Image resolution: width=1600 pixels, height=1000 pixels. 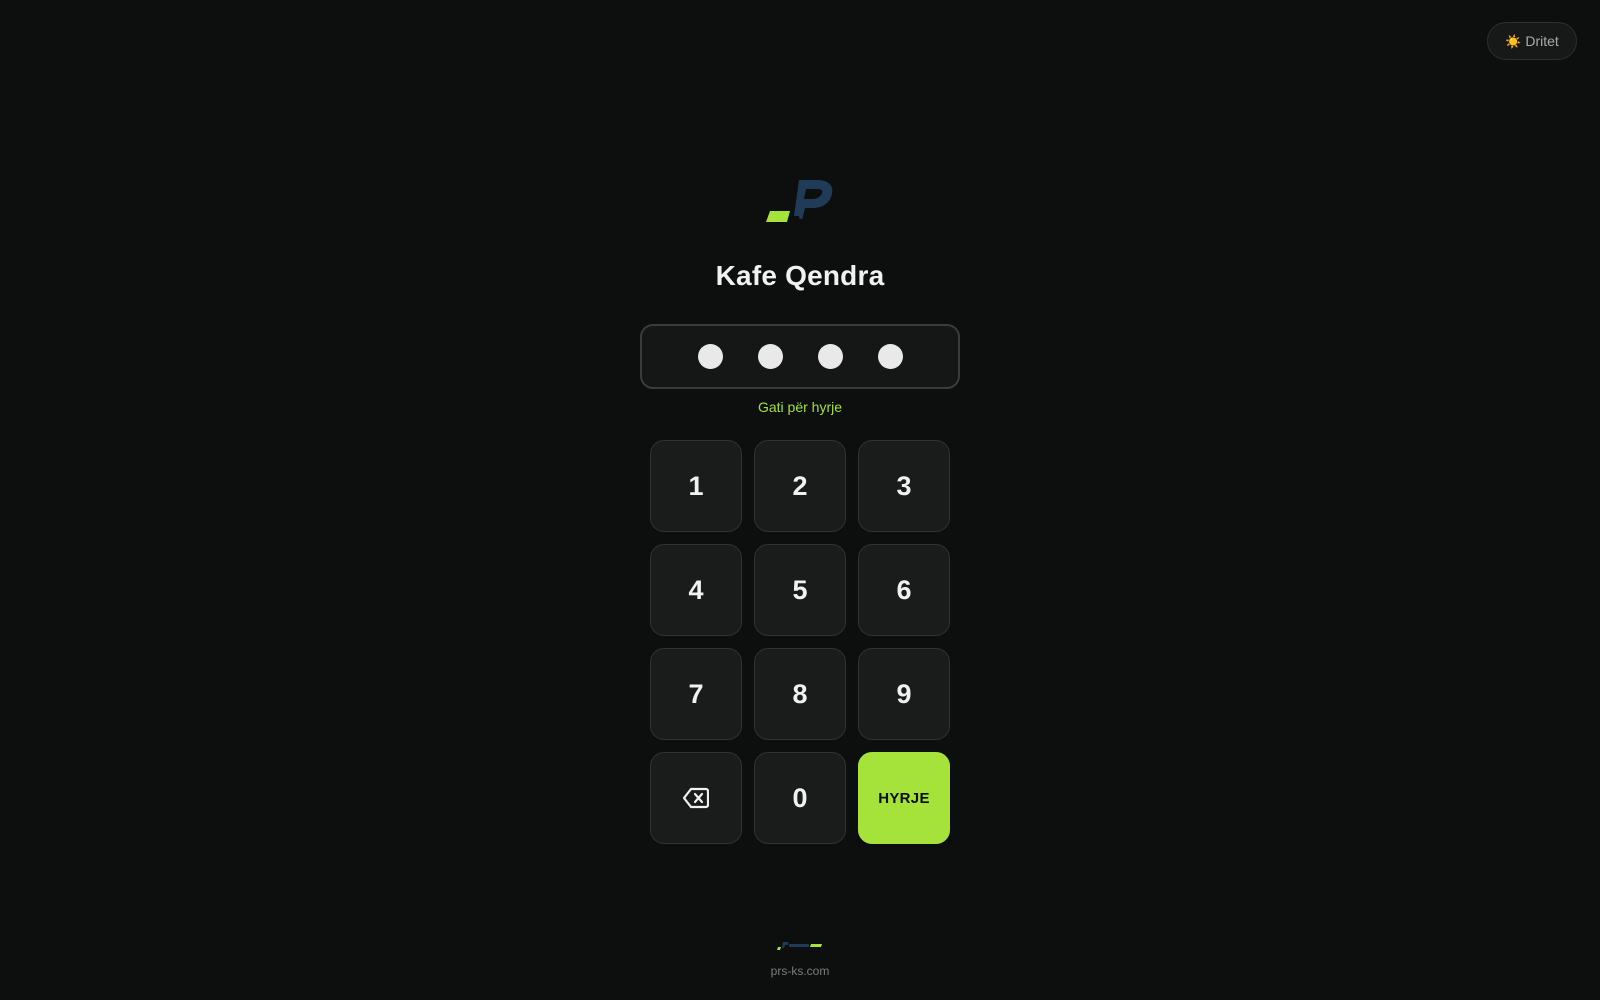 What do you see at coordinates (800, 971) in the screenshot?
I see `footer-url: prs-ks.com` at bounding box center [800, 971].